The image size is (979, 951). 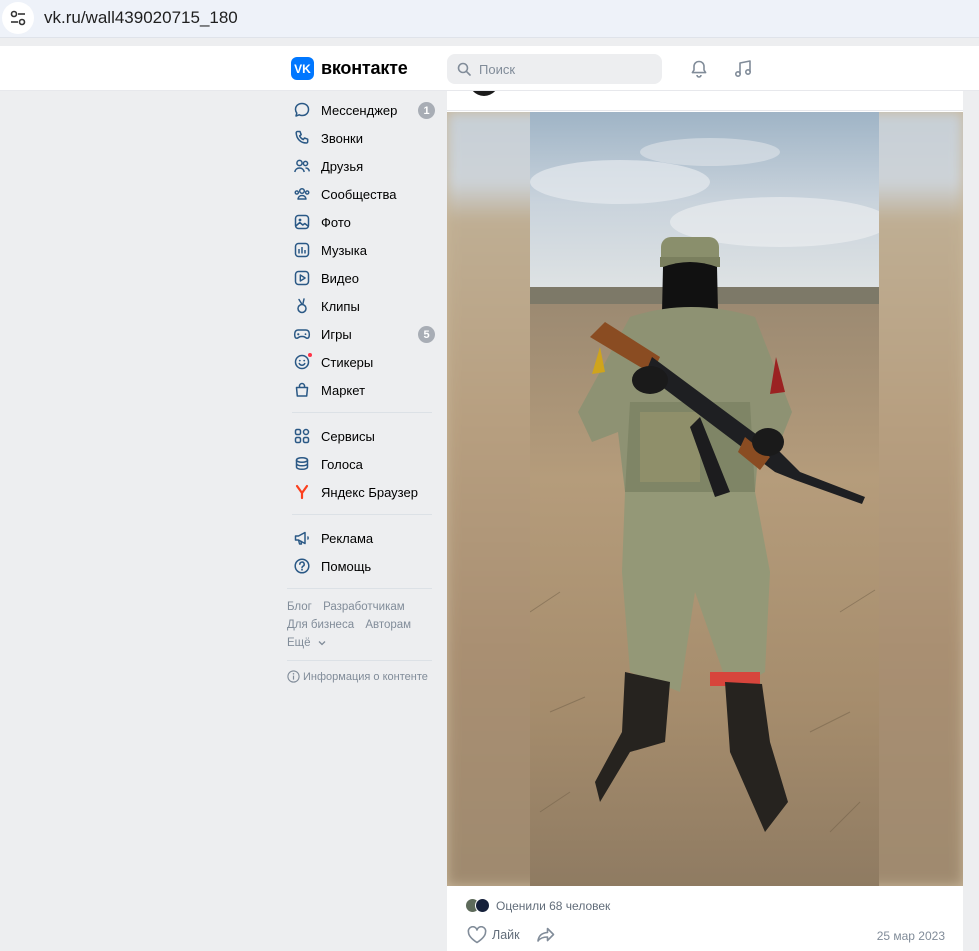 I want to click on footer-link-blog: Блог, so click(x=299, y=607).